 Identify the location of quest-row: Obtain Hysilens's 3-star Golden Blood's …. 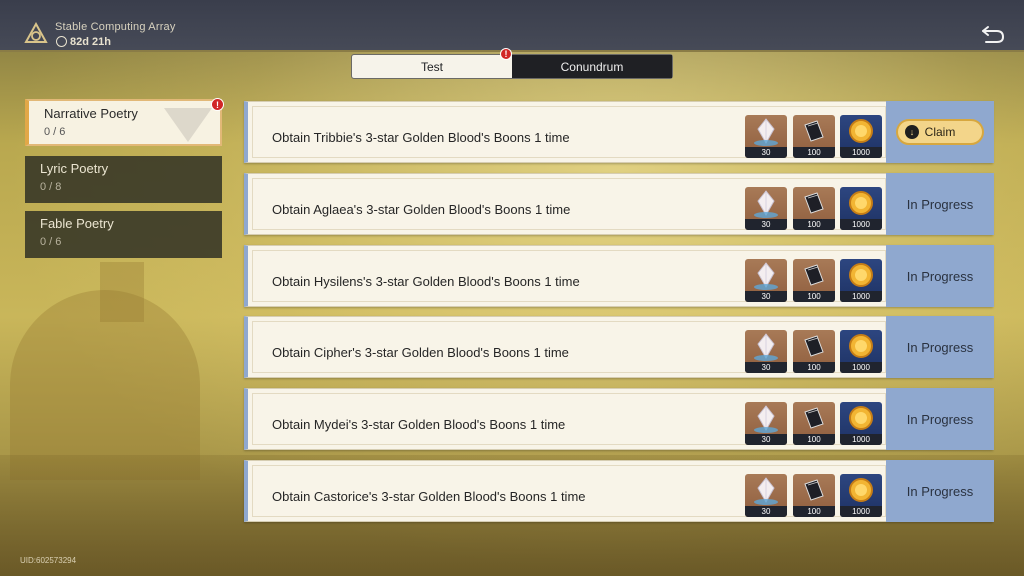
(619, 276).